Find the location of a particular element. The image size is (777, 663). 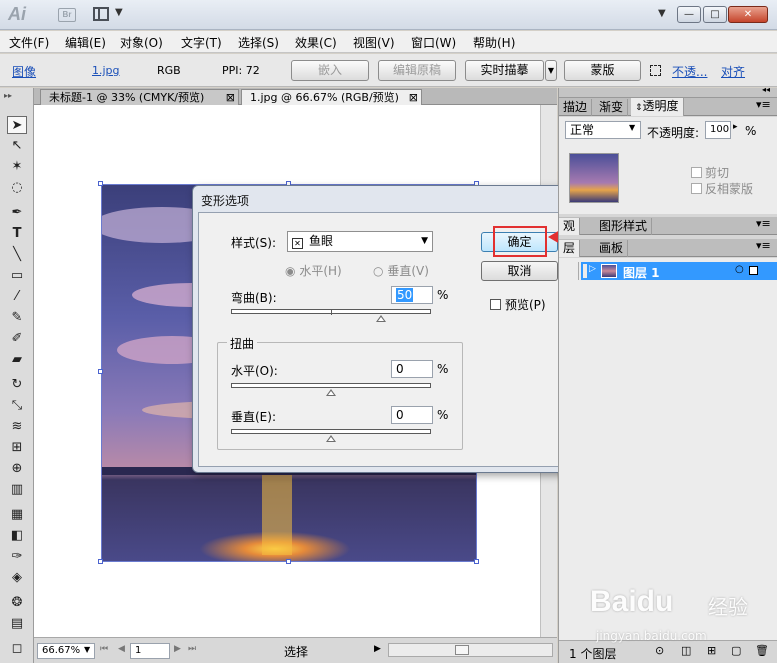

graph-tool-icon: ▥ is located at coordinates (17, 490).